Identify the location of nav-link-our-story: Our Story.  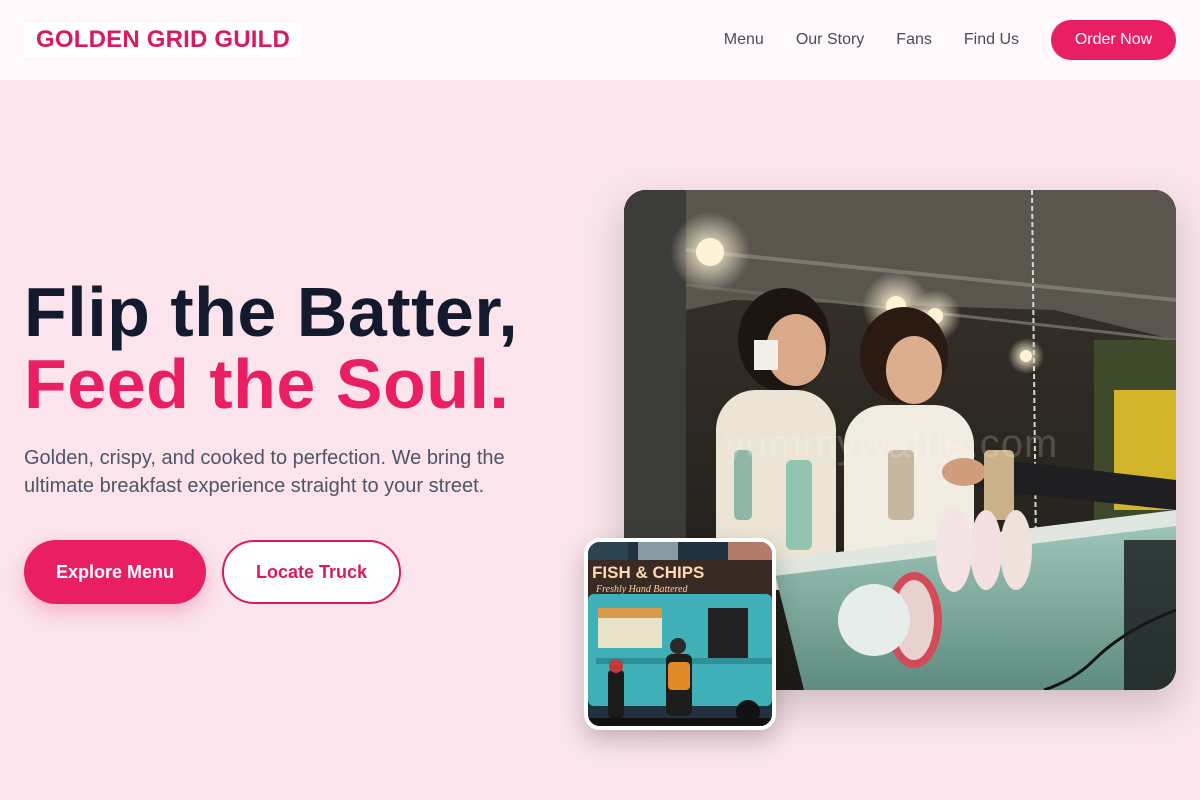
(830, 40).